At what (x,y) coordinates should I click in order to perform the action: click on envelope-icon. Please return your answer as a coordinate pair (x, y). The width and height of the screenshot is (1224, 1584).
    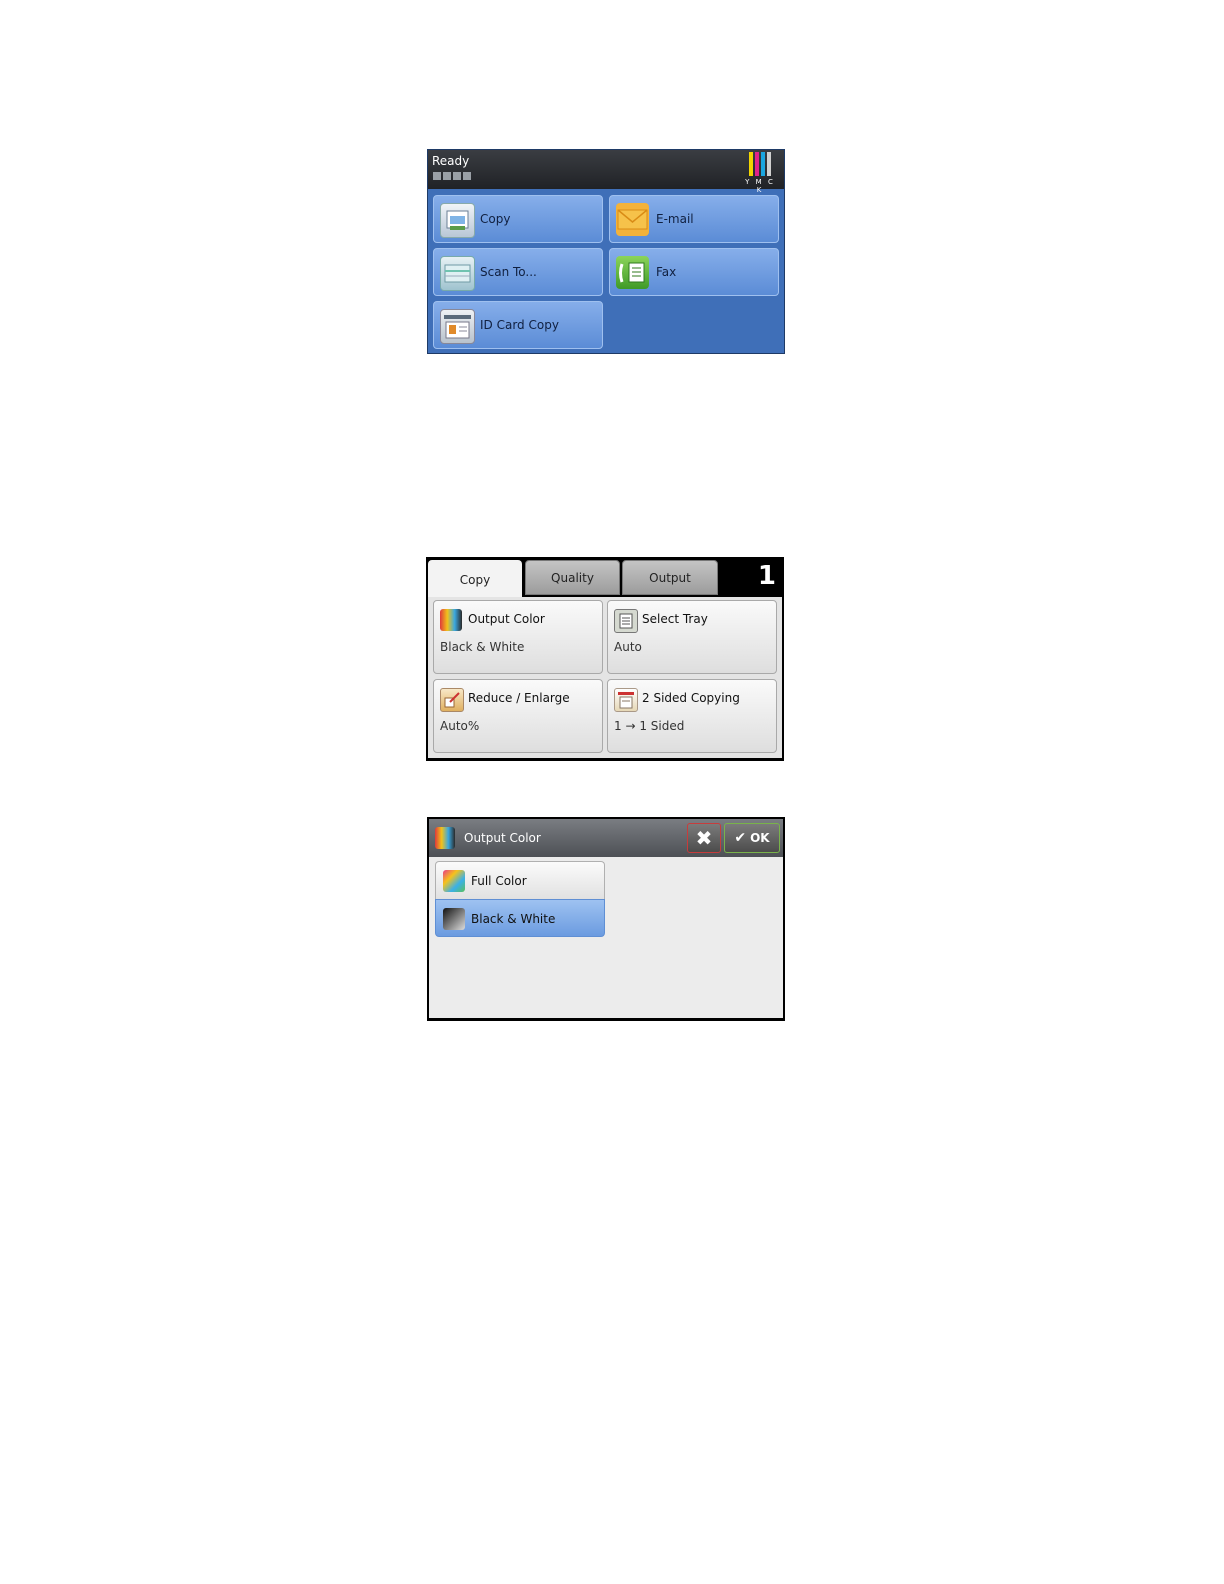
    Looking at the image, I should click on (632, 219).